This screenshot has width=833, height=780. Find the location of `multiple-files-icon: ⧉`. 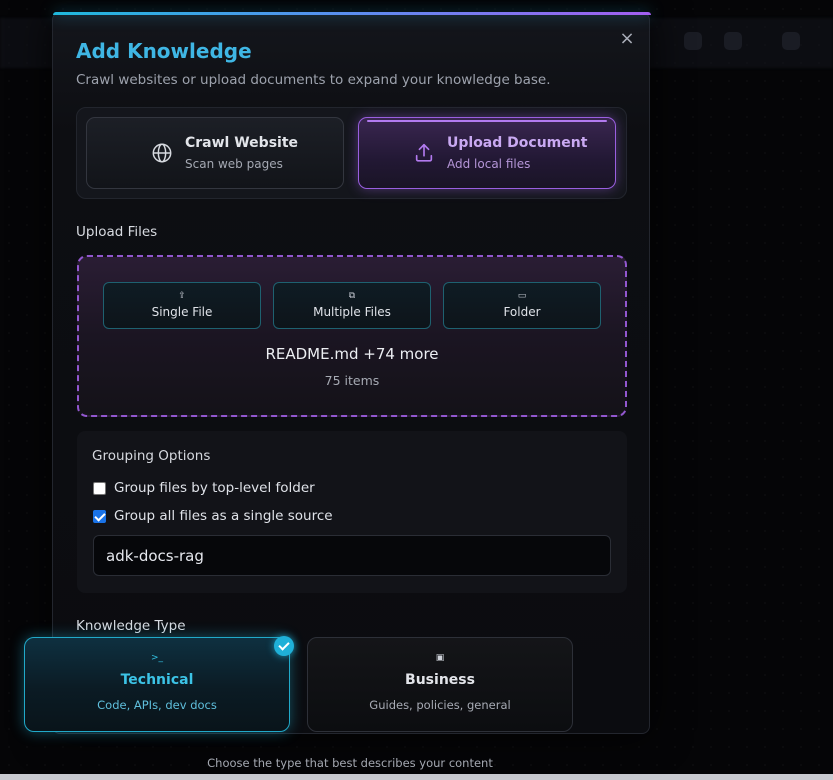

multiple-files-icon: ⧉ is located at coordinates (352, 296).